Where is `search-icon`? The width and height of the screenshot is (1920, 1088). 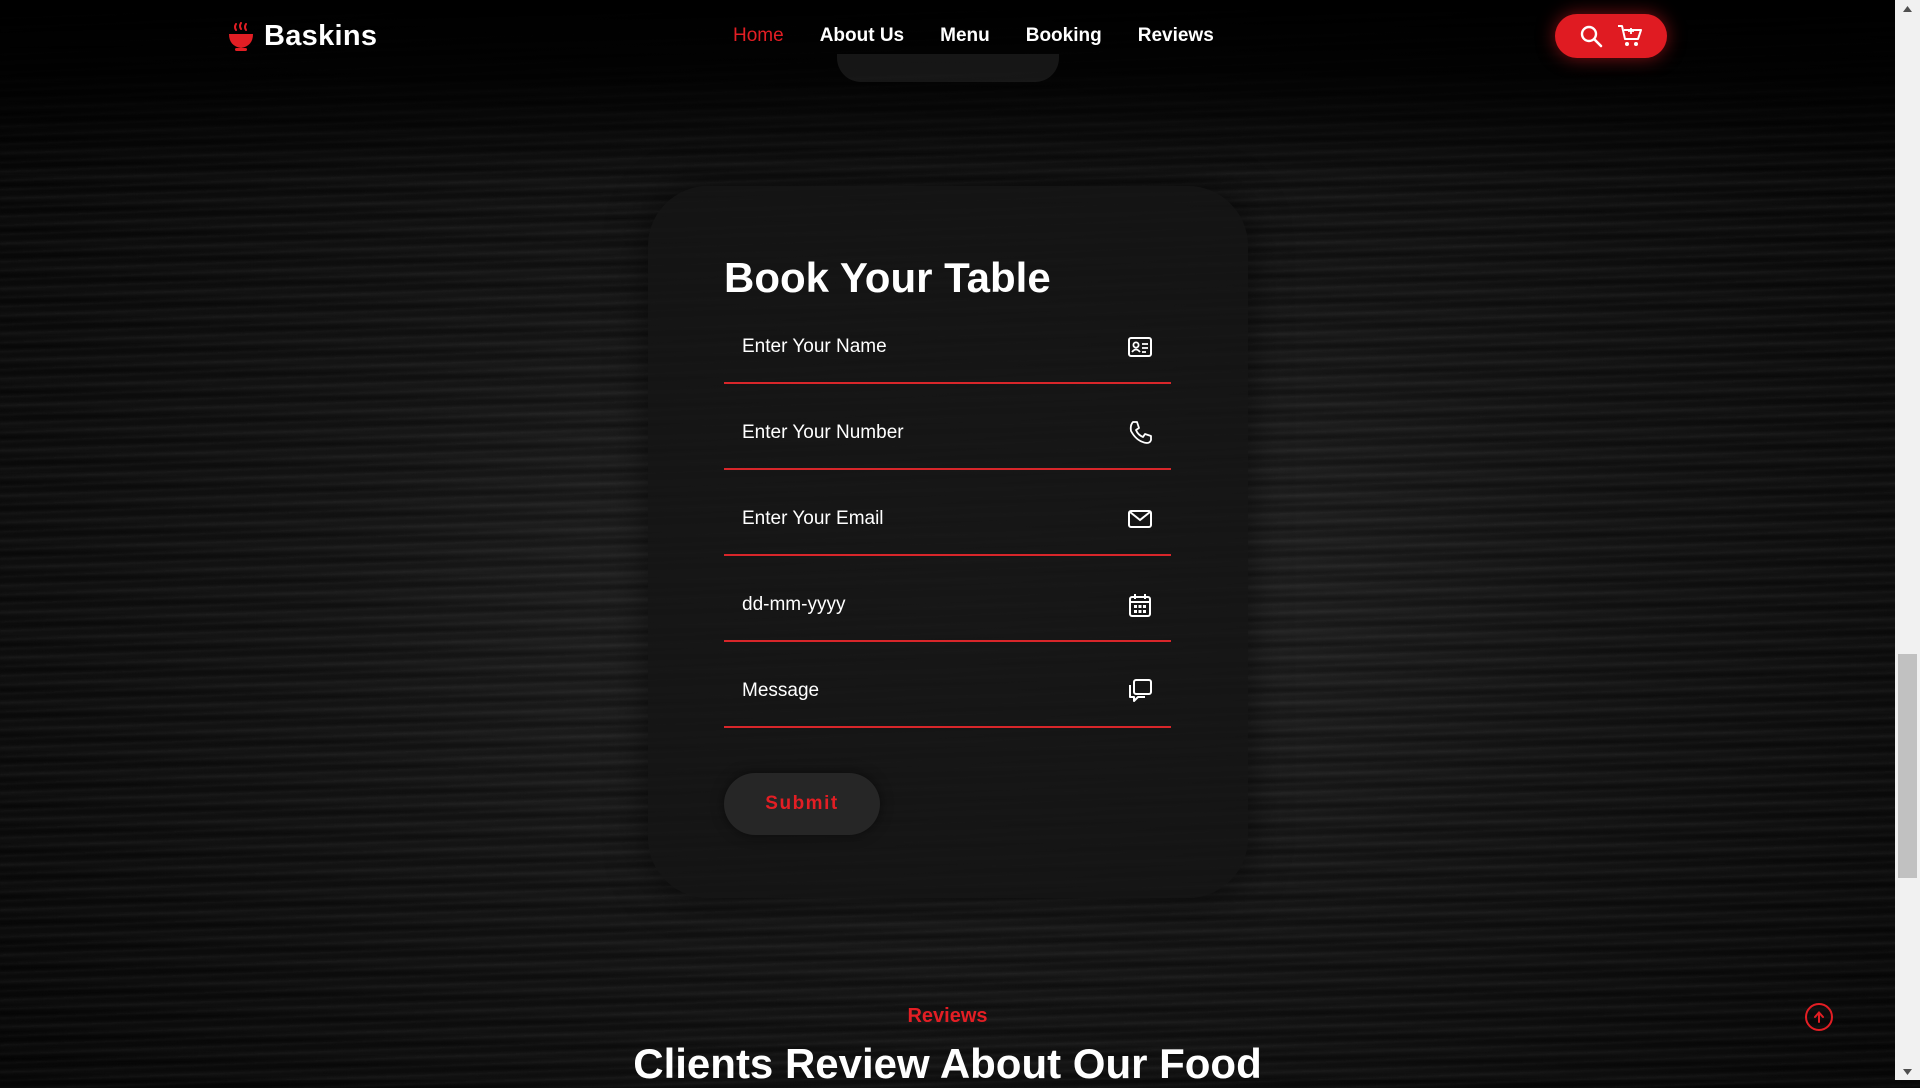 search-icon is located at coordinates (1591, 36).